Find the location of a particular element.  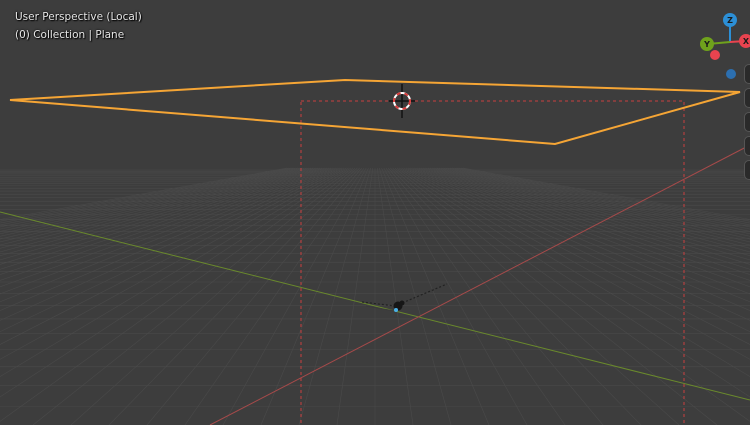

gizmo-negative-x is located at coordinates (715, 55).